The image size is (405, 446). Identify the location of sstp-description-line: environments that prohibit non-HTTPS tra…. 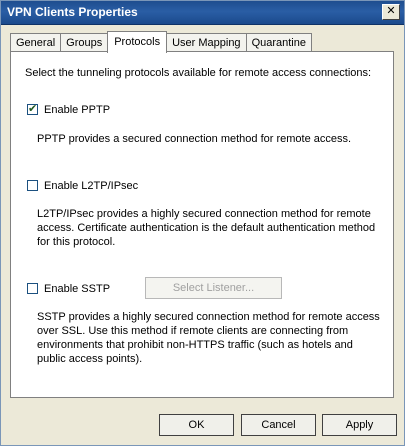
(195, 345).